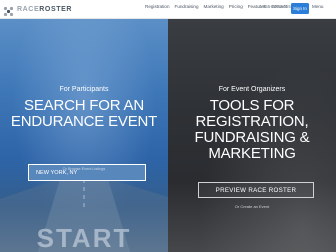 Image resolution: width=336 pixels, height=252 pixels. What do you see at coordinates (84, 237) in the screenshot?
I see `road-start-text: START` at bounding box center [84, 237].